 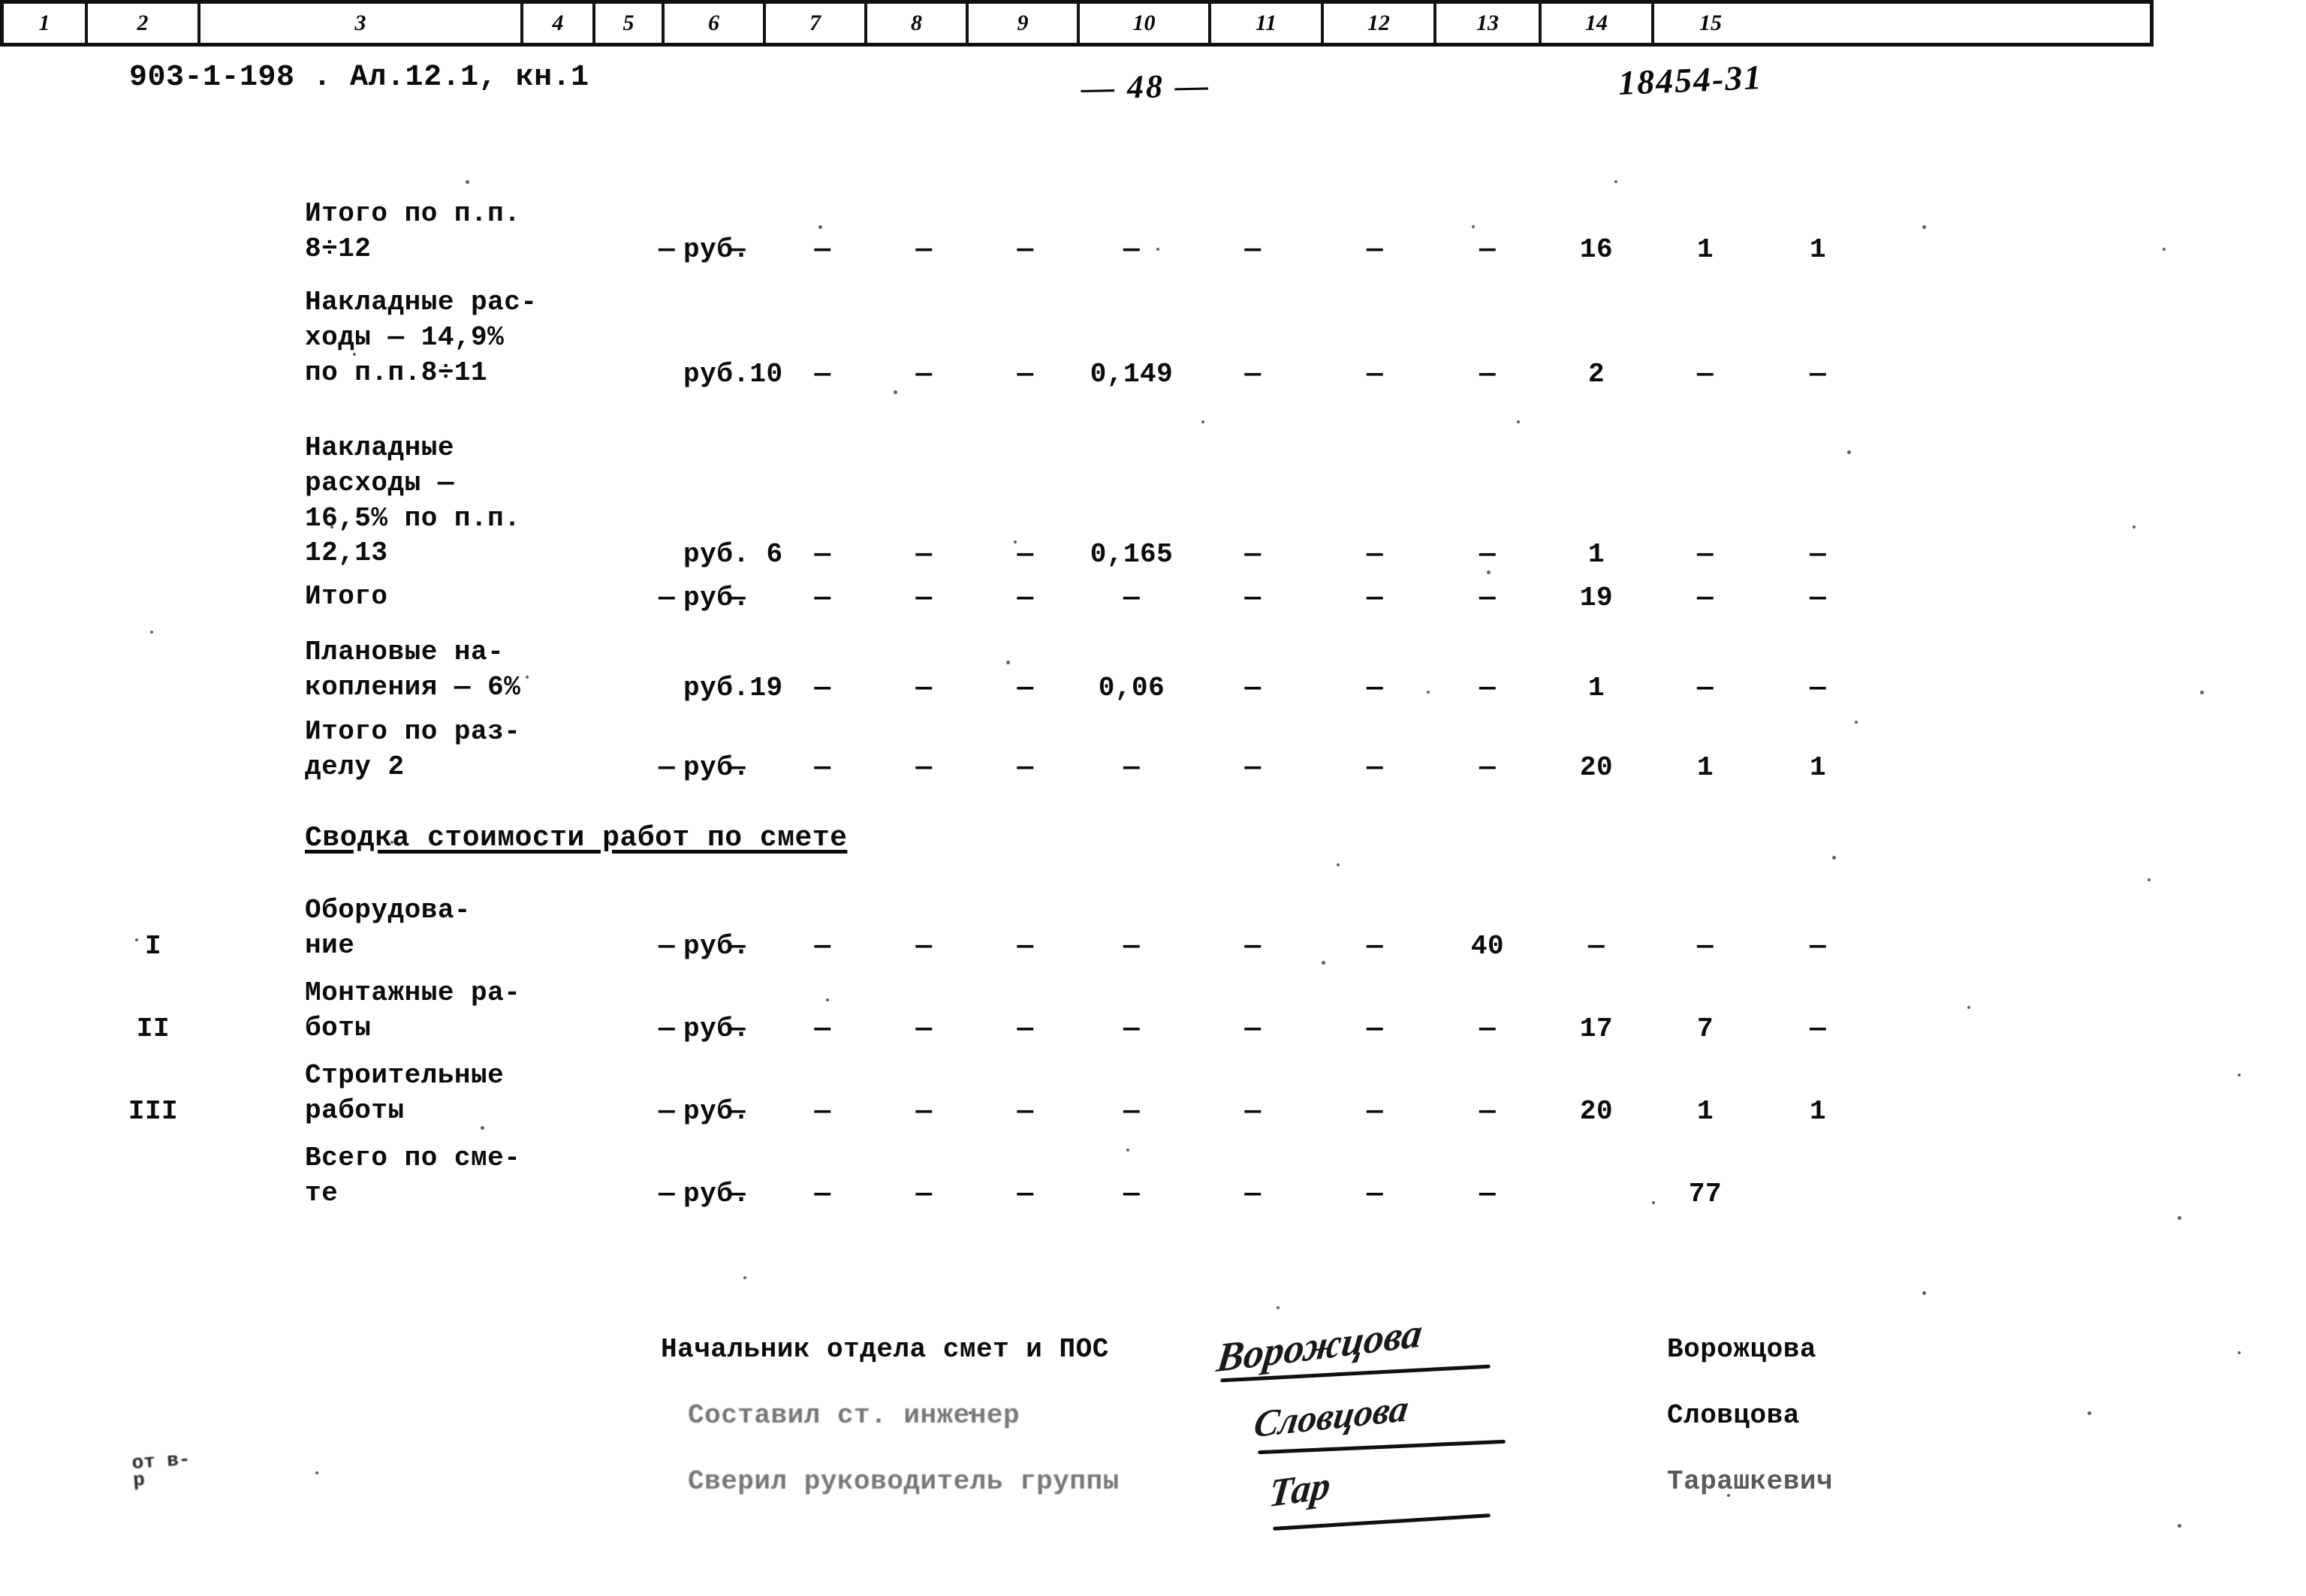 What do you see at coordinates (630, 23) in the screenshot?
I see `column-number-5: 5` at bounding box center [630, 23].